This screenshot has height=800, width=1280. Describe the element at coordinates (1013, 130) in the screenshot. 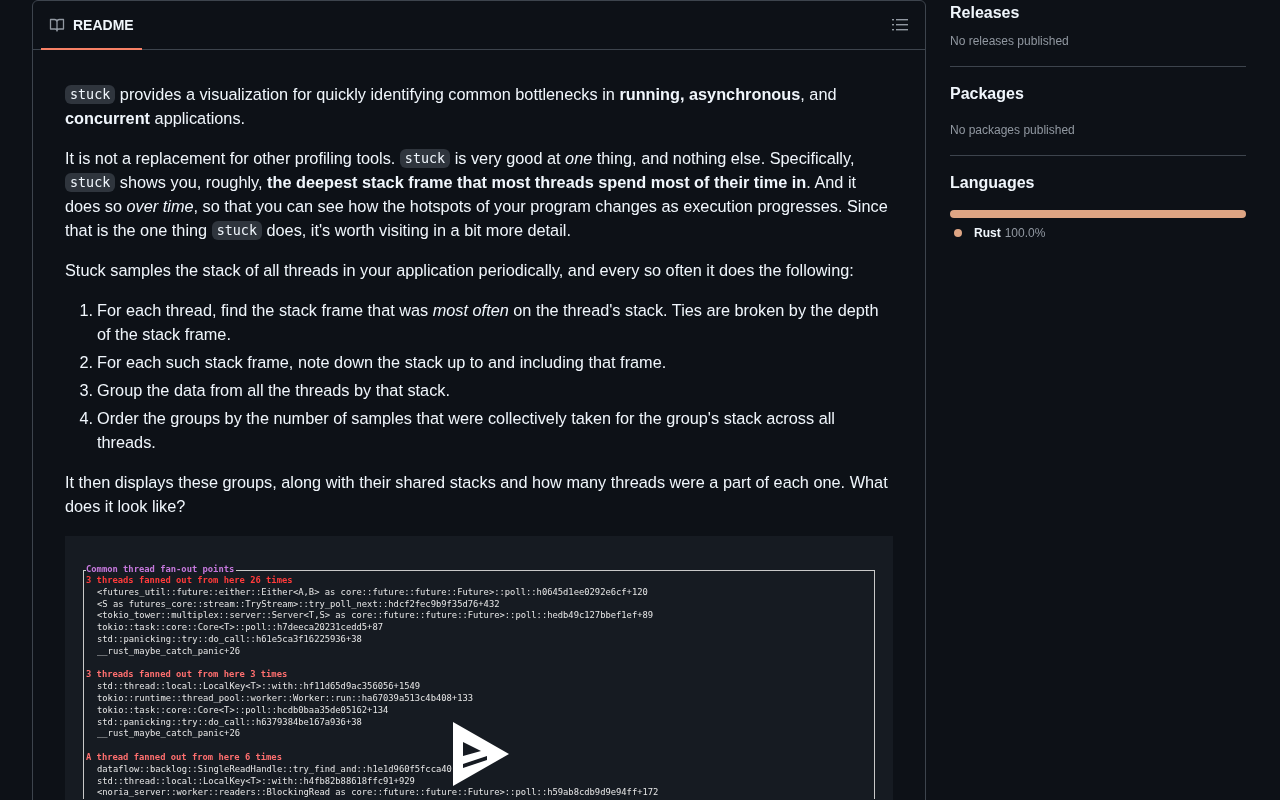

I see `section-note: No packages published` at that location.